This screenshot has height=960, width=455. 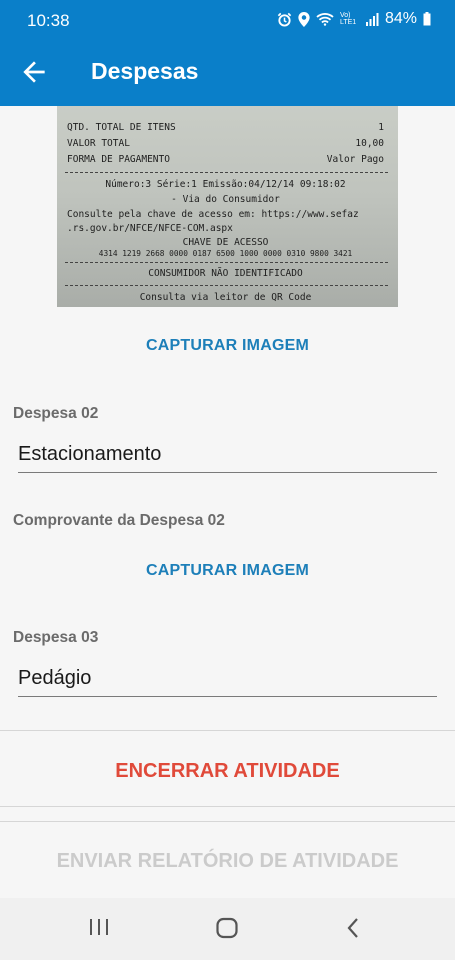 What do you see at coordinates (227, 19) in the screenshot?
I see `status-bar: 10:38 Vo) LTE1 84%` at bounding box center [227, 19].